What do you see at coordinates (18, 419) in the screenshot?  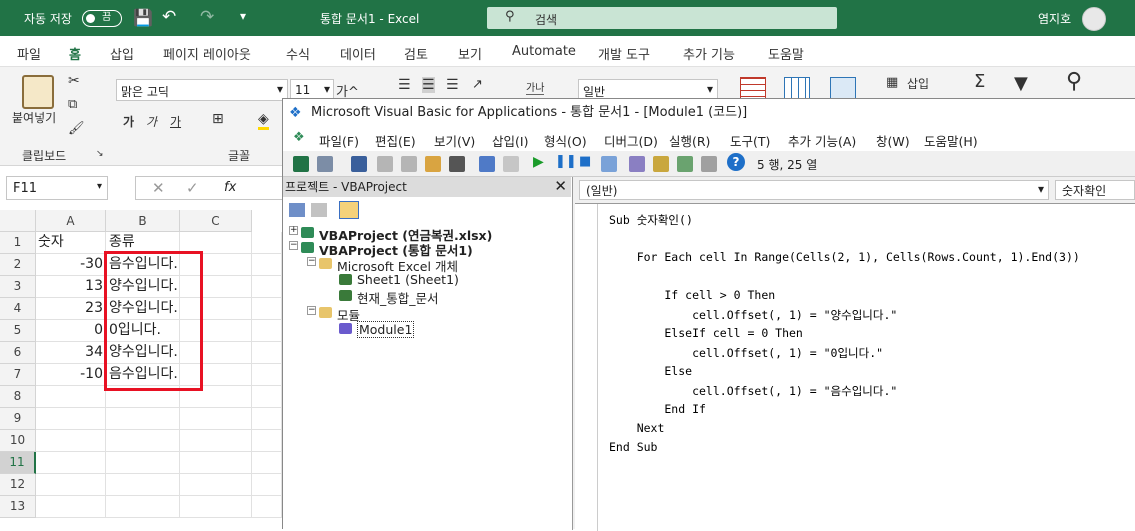 I see `row-header: 9` at bounding box center [18, 419].